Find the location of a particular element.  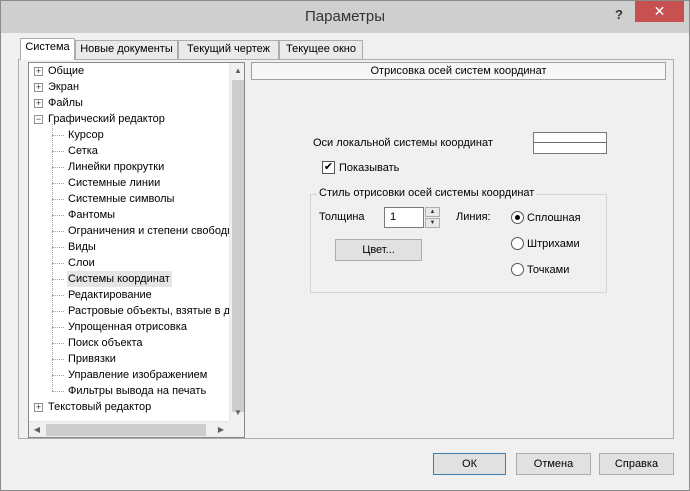

tree-item: Управление изображением is located at coordinates (138, 375).